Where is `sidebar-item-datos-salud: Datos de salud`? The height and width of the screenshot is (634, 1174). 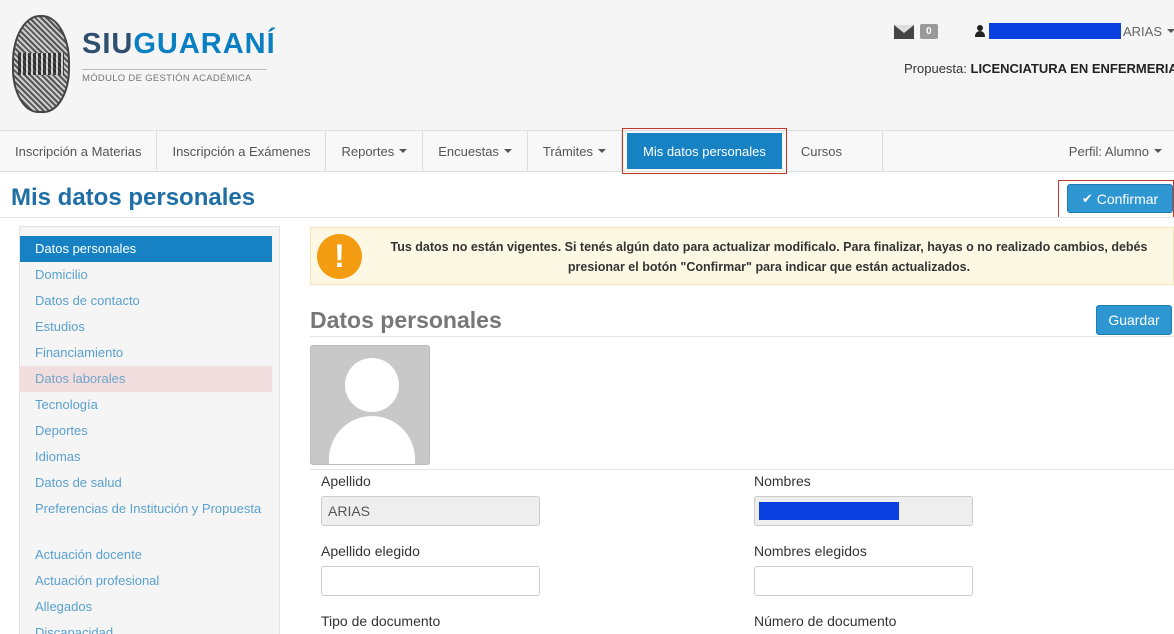
sidebar-item-datos-salud: Datos de salud is located at coordinates (146, 483).